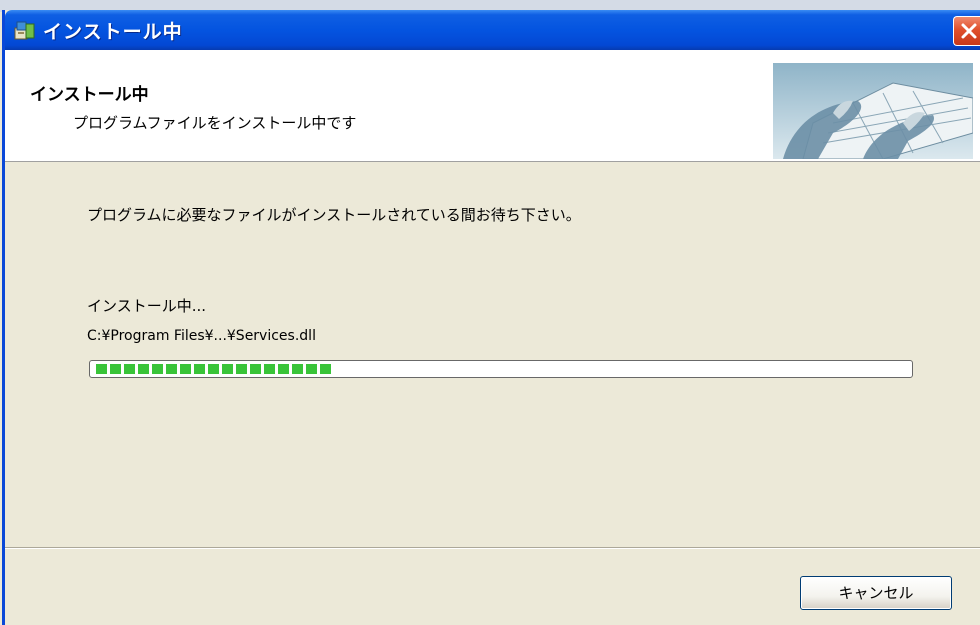  What do you see at coordinates (215, 123) in the screenshot?
I see `header-subtitle: プログラムファイルをインストール中です` at bounding box center [215, 123].